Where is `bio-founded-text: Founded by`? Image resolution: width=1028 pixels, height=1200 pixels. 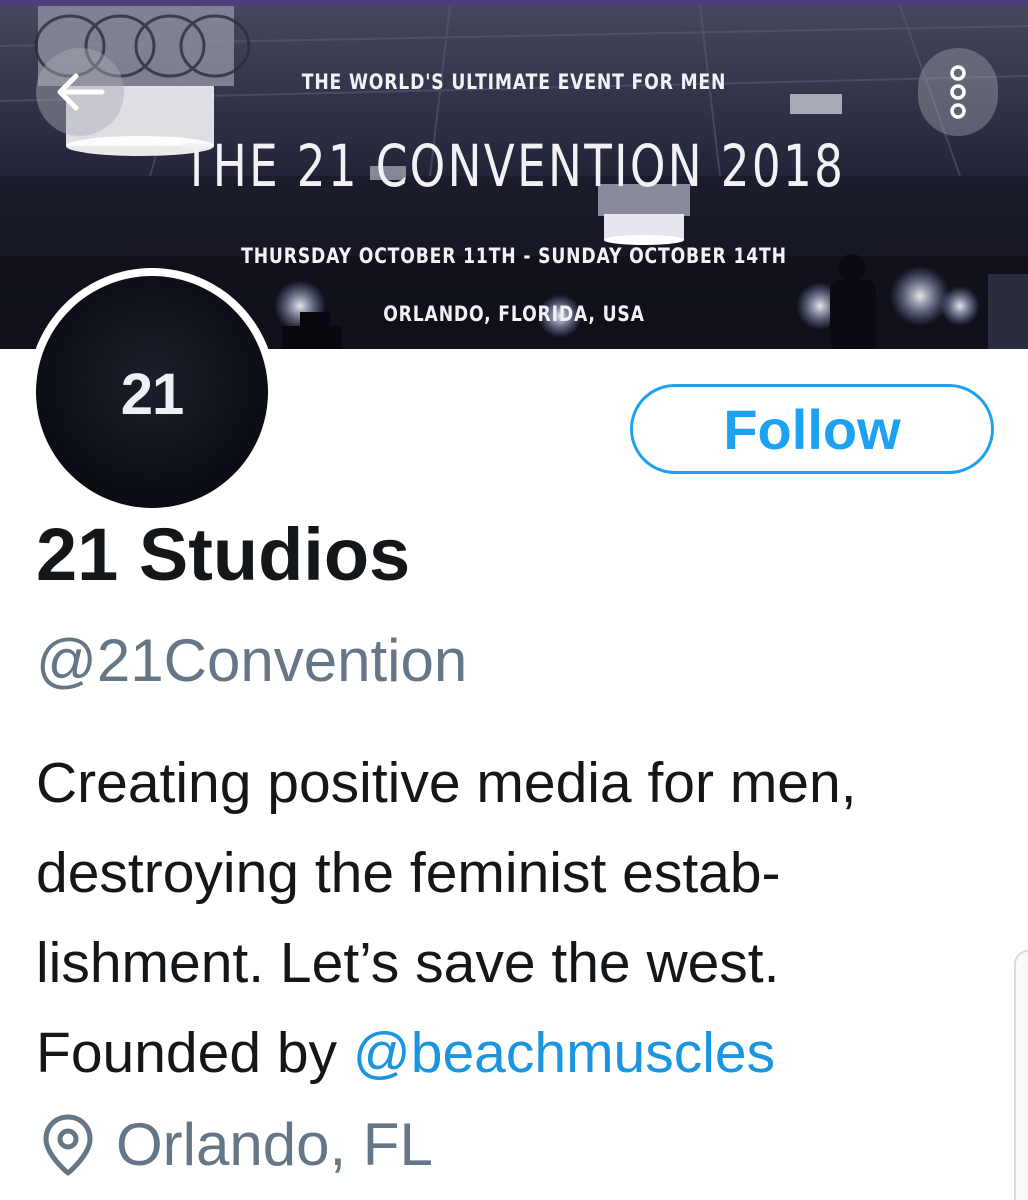 bio-founded-text: Founded by is located at coordinates (194, 1053).